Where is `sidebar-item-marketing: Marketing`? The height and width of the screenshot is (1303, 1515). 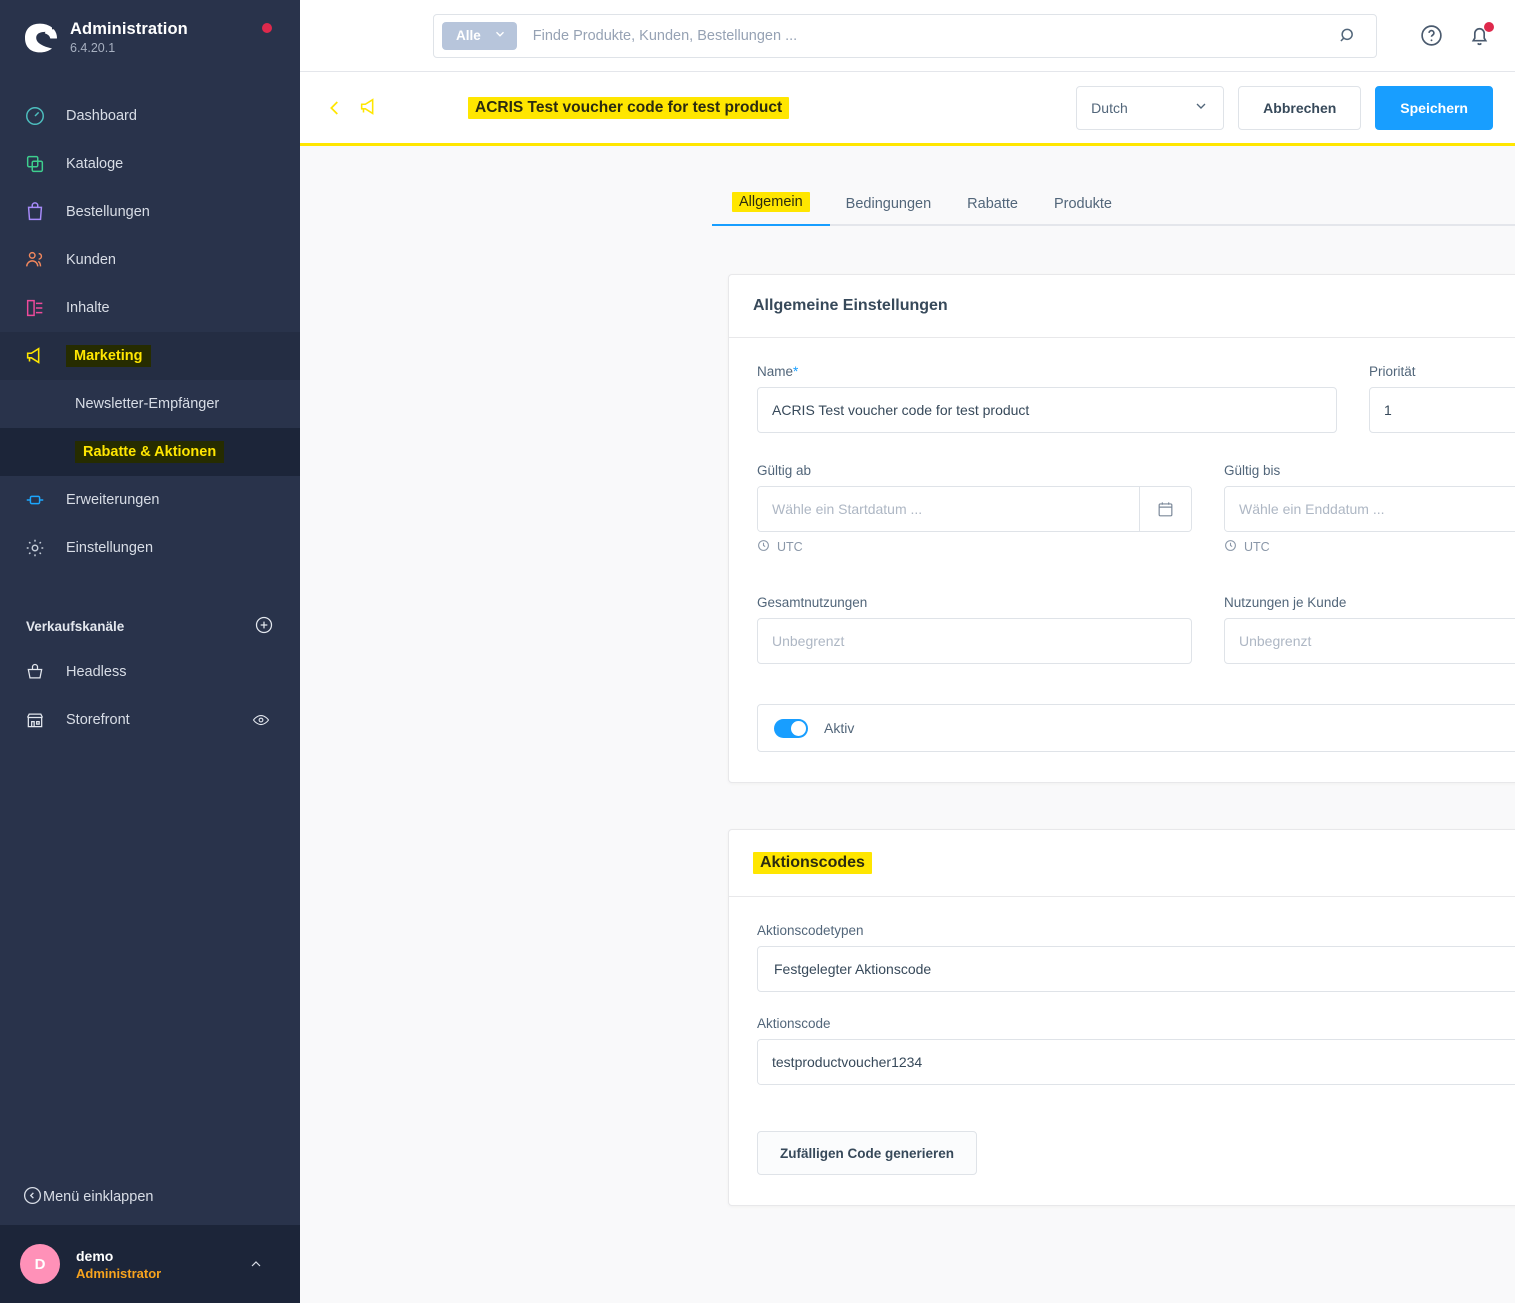
sidebar-item-marketing: Marketing is located at coordinates (150, 356).